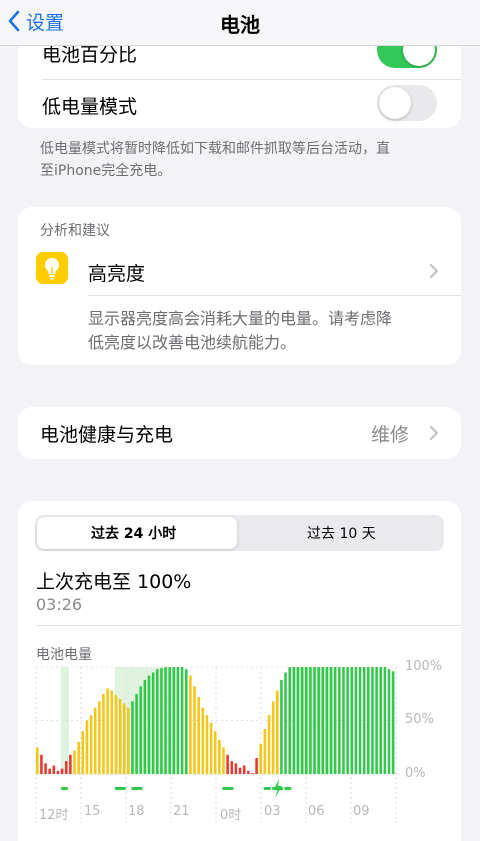 The image size is (480, 841). I want to click on low-power-toggle, so click(407, 103).